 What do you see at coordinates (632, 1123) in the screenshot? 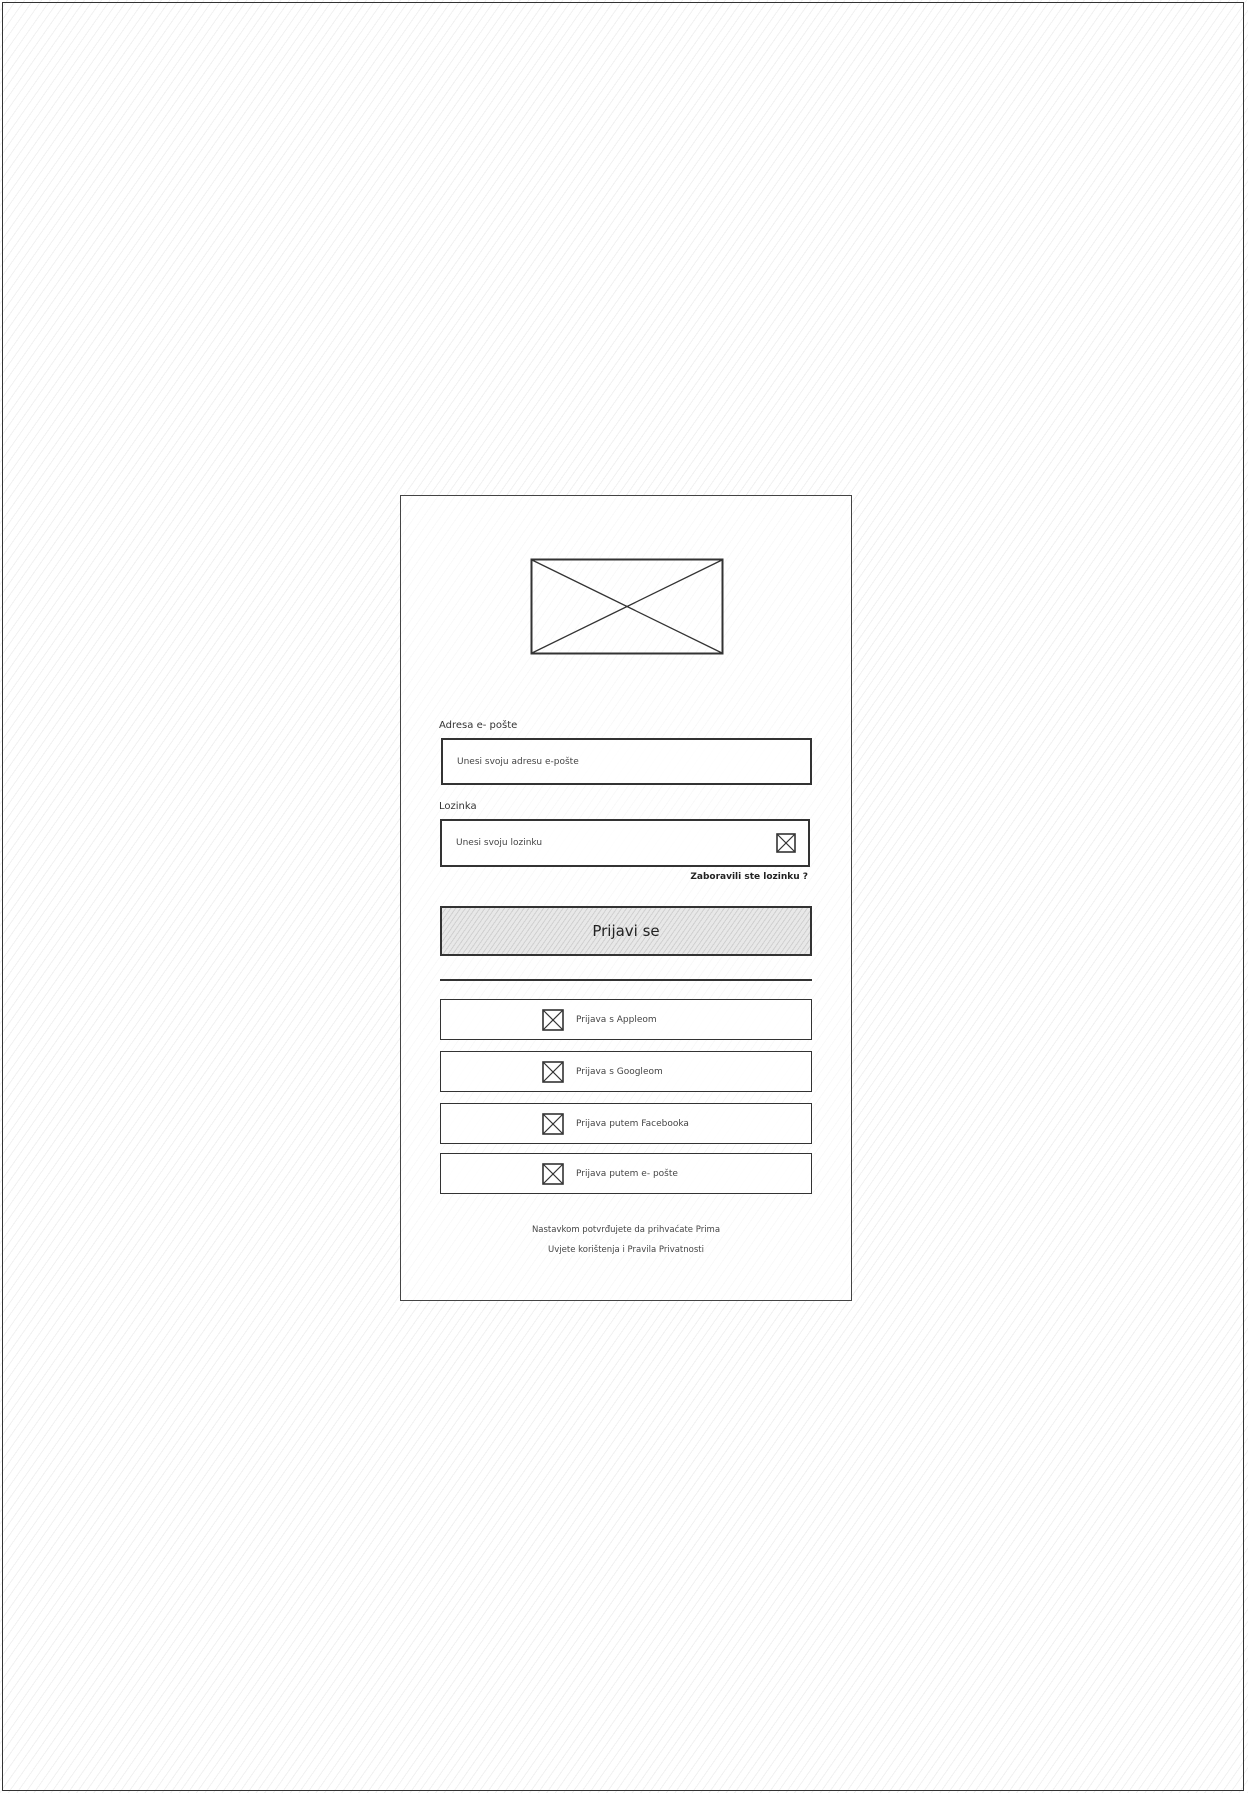
I see `facebook-login-label: Prijava putem Facebooka` at bounding box center [632, 1123].